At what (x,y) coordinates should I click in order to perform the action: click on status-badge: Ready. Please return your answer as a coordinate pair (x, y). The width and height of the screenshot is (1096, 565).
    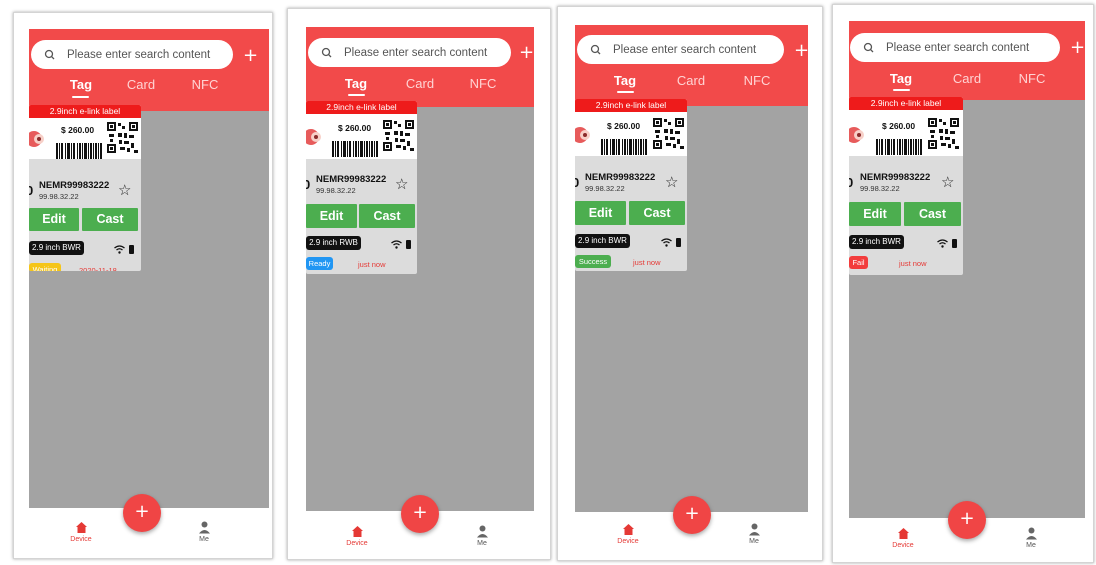
    Looking at the image, I should click on (319, 263).